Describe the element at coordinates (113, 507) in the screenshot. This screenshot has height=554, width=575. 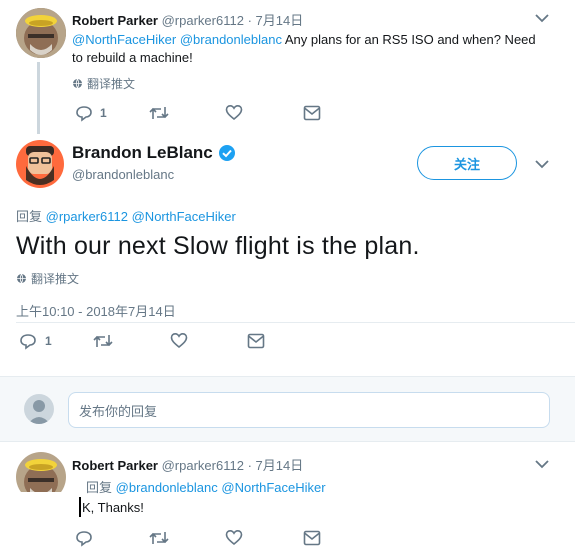
I see `tweet-text: K, Thanks!` at that location.